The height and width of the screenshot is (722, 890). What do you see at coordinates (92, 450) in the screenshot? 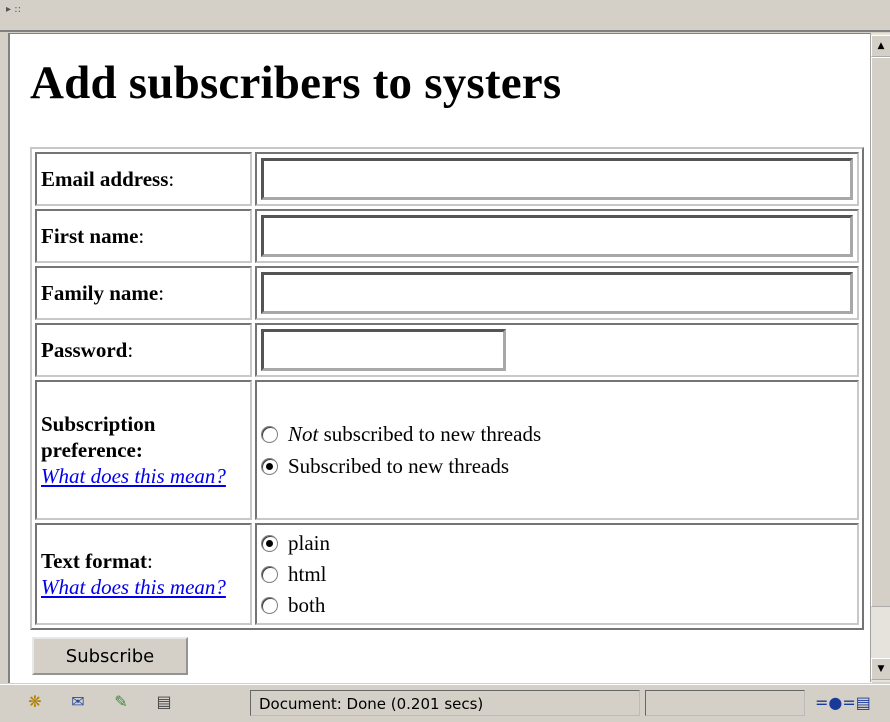
I see `subscription-label-line2: preference:` at bounding box center [92, 450].